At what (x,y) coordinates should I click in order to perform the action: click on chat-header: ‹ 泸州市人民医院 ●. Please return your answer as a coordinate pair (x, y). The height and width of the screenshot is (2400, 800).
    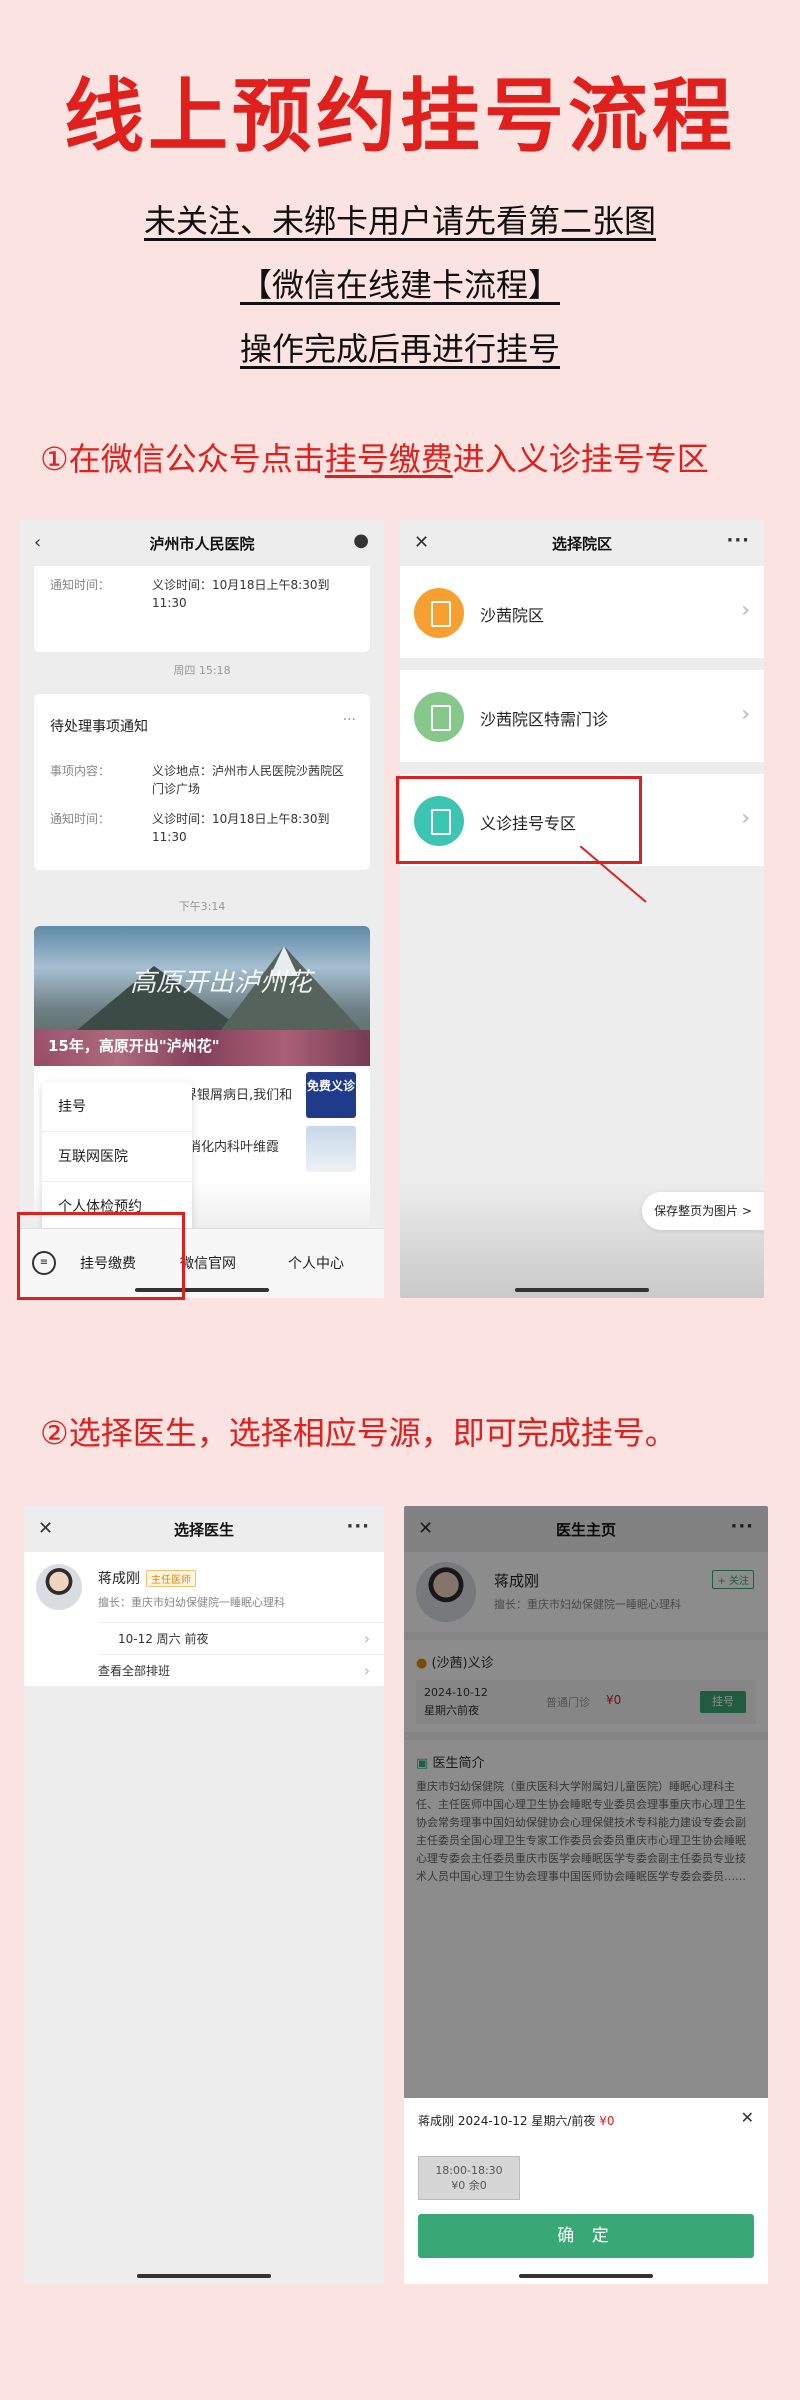
    Looking at the image, I should click on (202, 543).